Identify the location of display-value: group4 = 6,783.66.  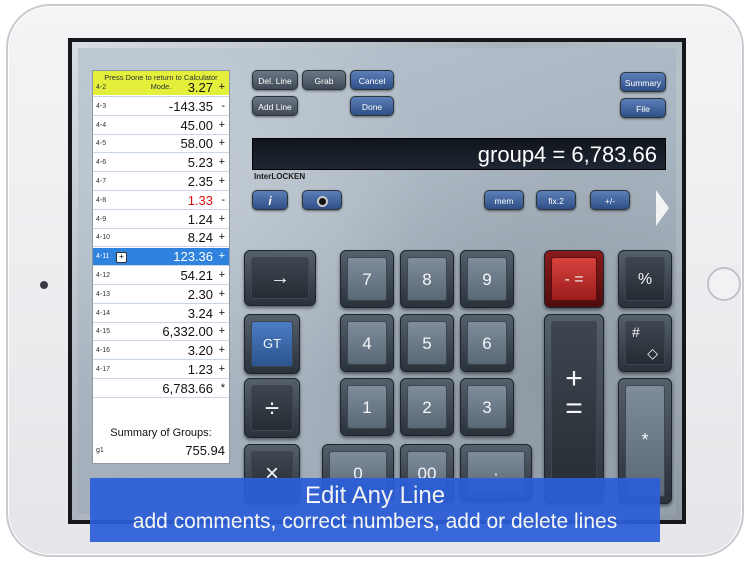
(567, 154).